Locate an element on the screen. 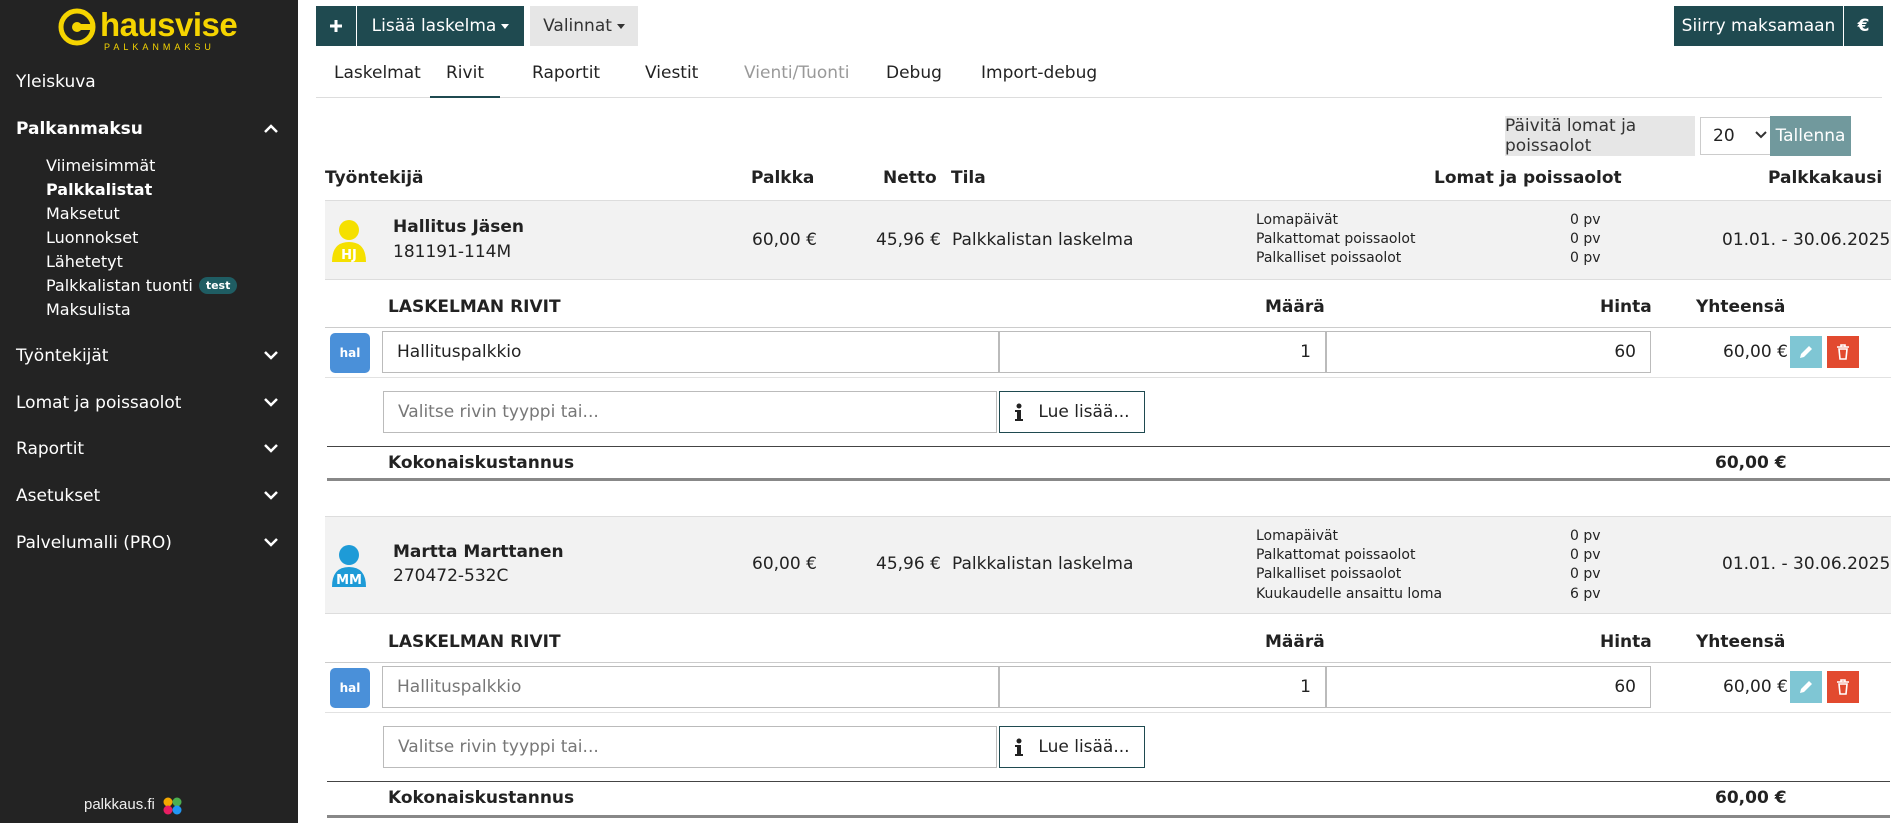 The height and width of the screenshot is (823, 1897). save-button: Tallenna is located at coordinates (1810, 136).